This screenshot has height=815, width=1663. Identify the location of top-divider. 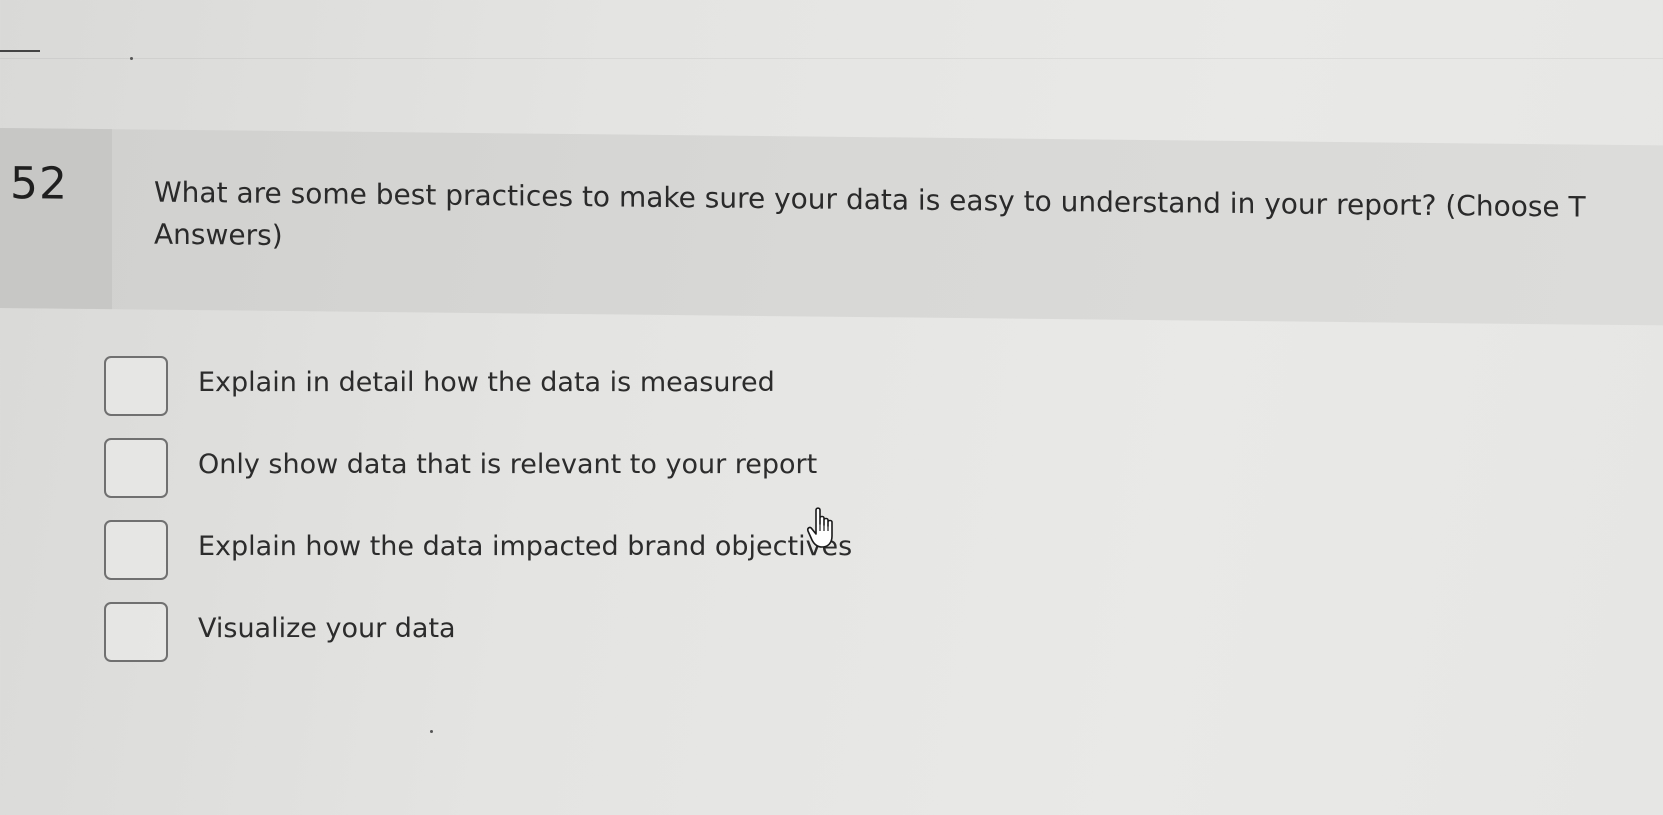
(20, 51).